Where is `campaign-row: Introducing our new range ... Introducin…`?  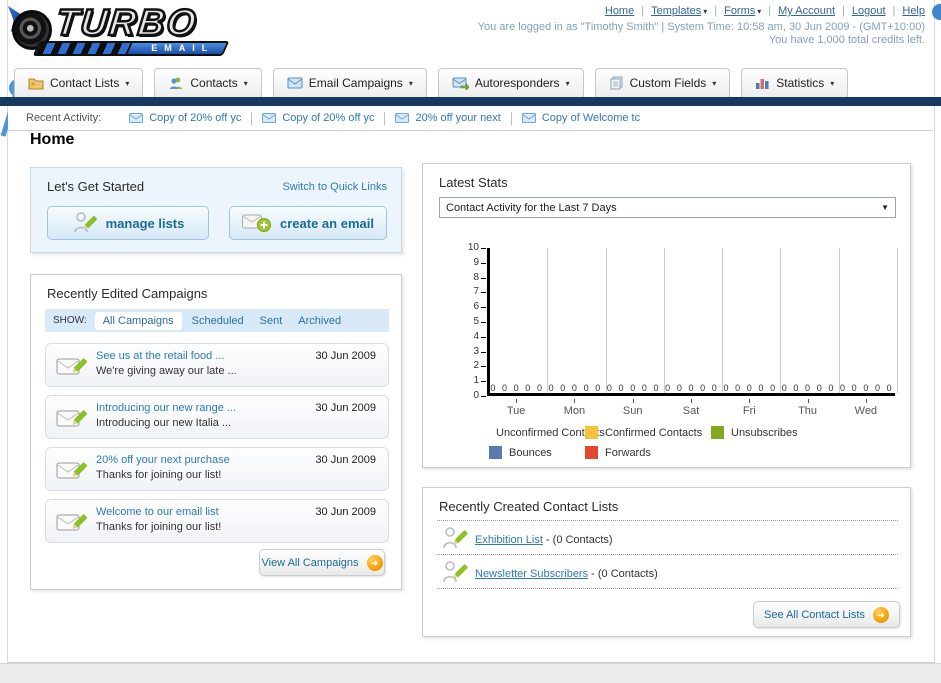 campaign-row: Introducing our new range ... Introducin… is located at coordinates (217, 417).